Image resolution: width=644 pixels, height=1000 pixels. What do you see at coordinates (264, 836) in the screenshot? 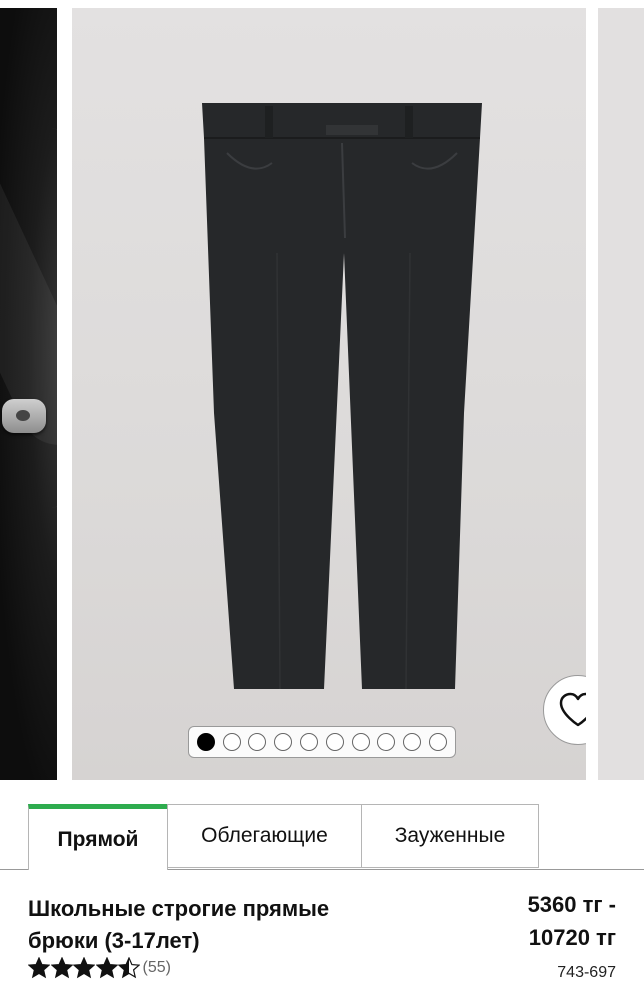
I see `tab-slim: Облегающие` at bounding box center [264, 836].